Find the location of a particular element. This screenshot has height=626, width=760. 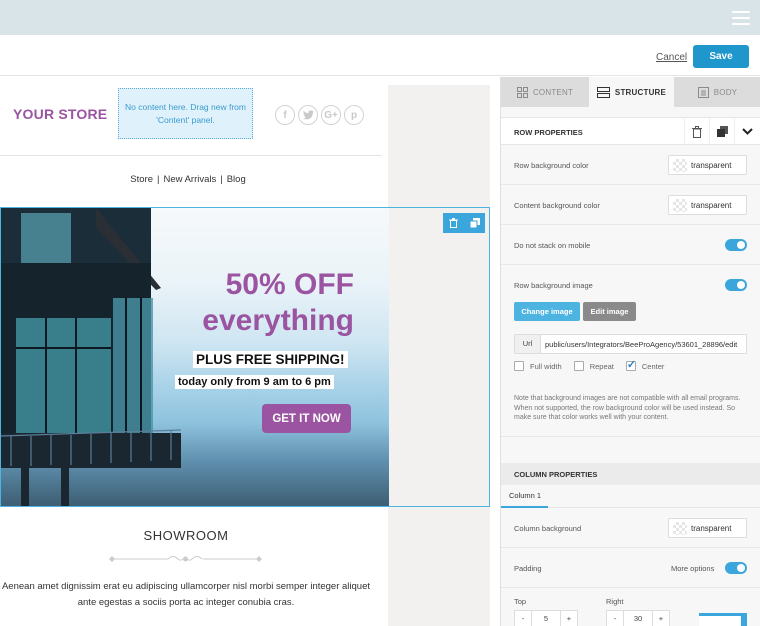

full-width-label: Full width is located at coordinates (546, 366).